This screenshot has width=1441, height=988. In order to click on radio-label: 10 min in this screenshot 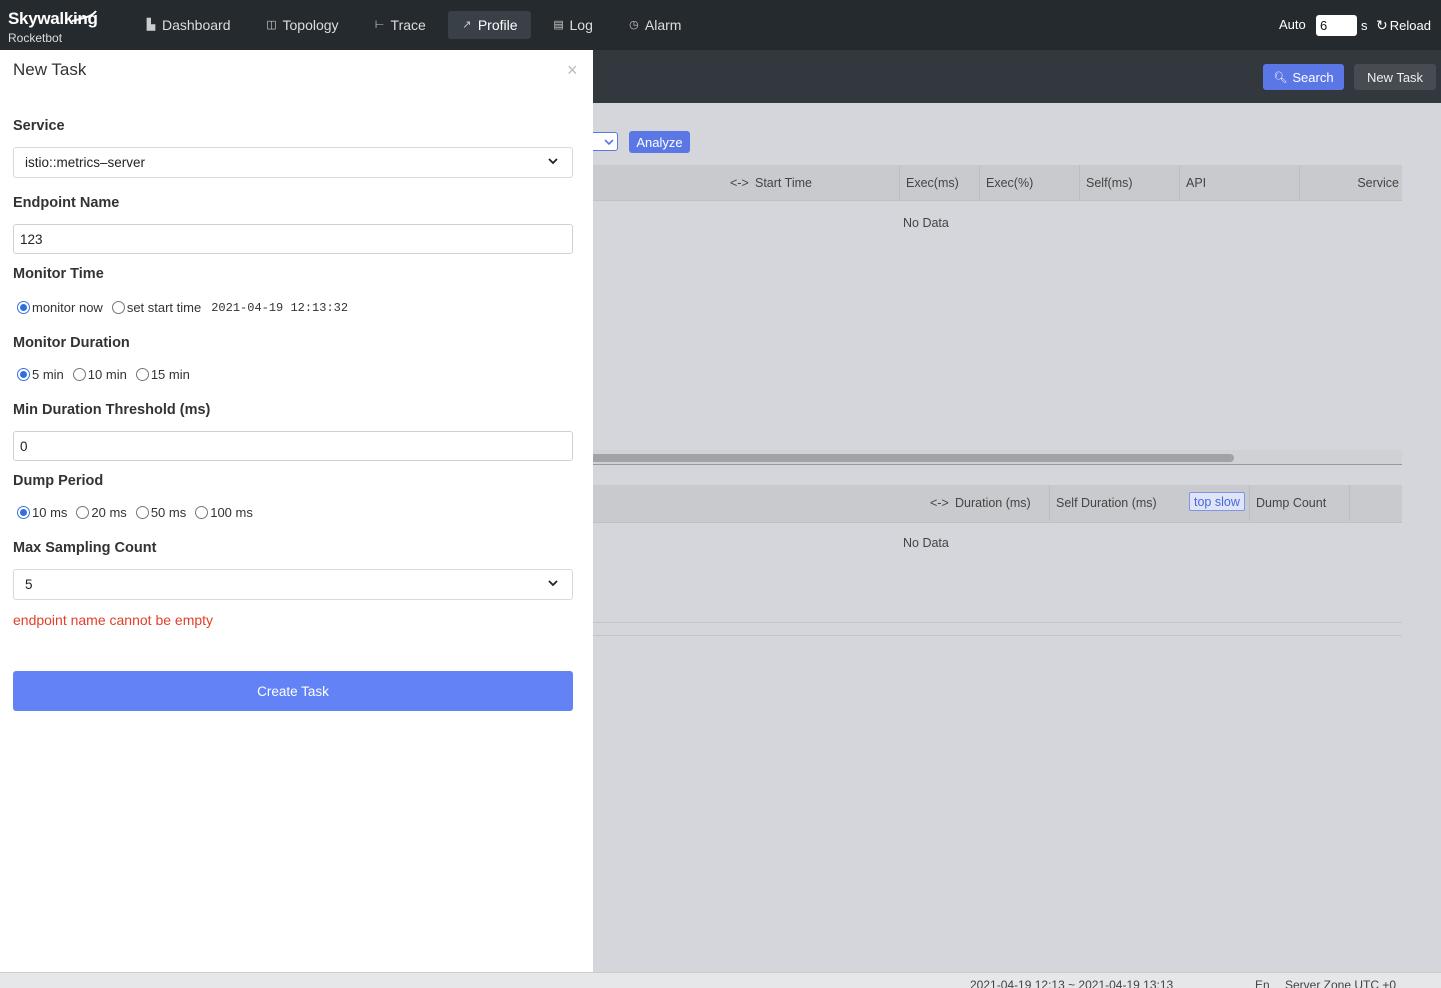, I will do `click(107, 374)`.